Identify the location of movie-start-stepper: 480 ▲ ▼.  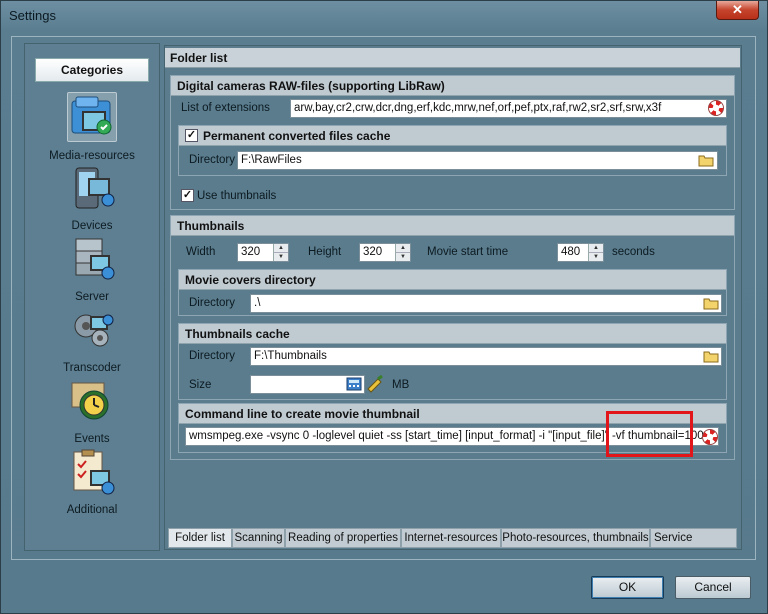
(580, 252).